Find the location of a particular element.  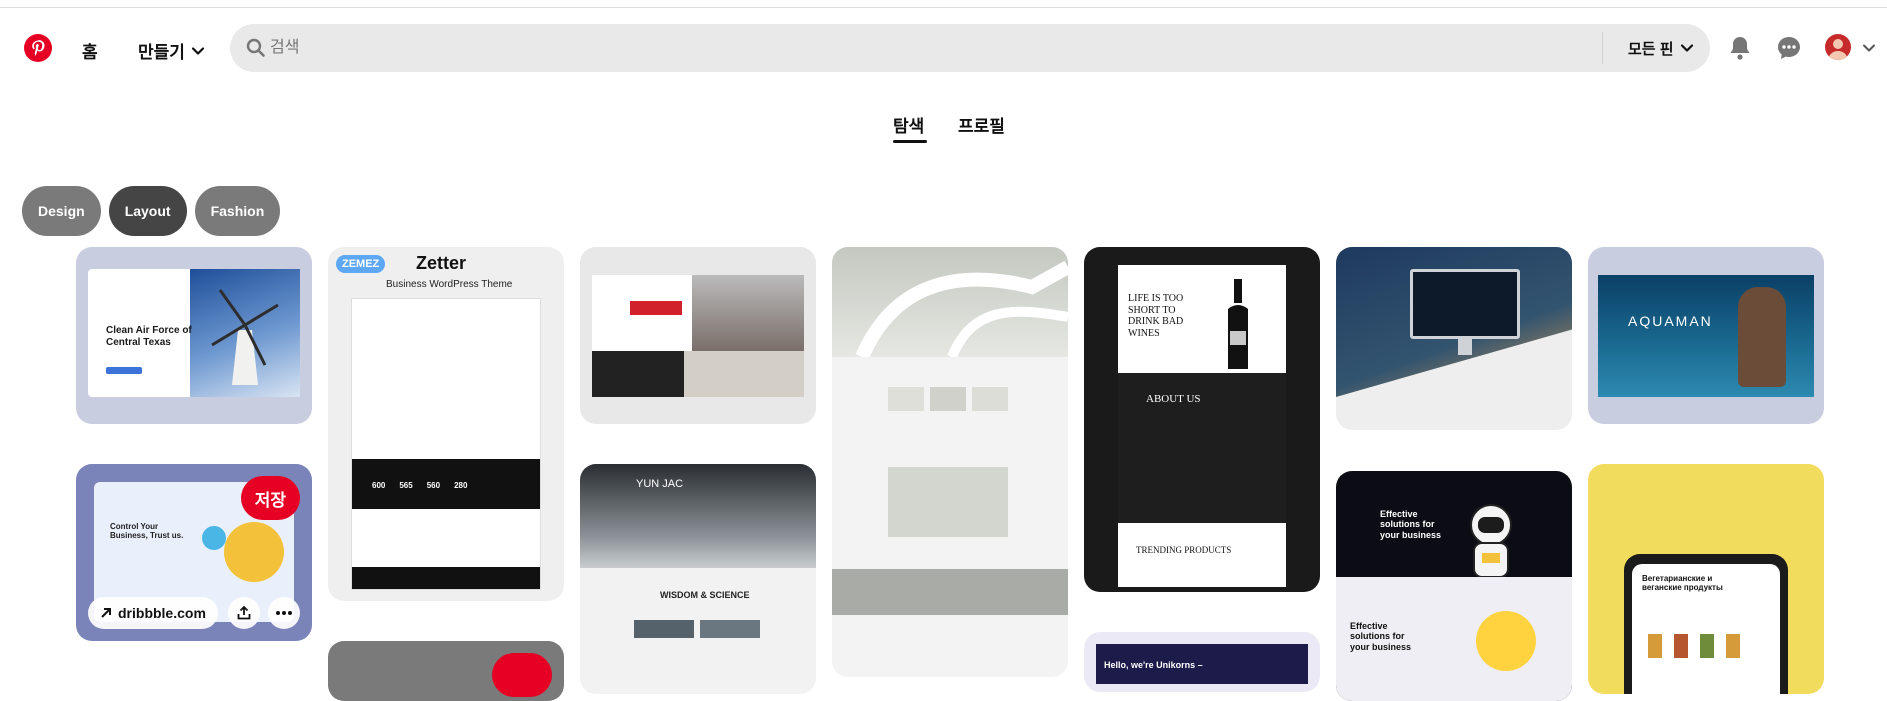

user-avatar-icon is located at coordinates (1838, 49).